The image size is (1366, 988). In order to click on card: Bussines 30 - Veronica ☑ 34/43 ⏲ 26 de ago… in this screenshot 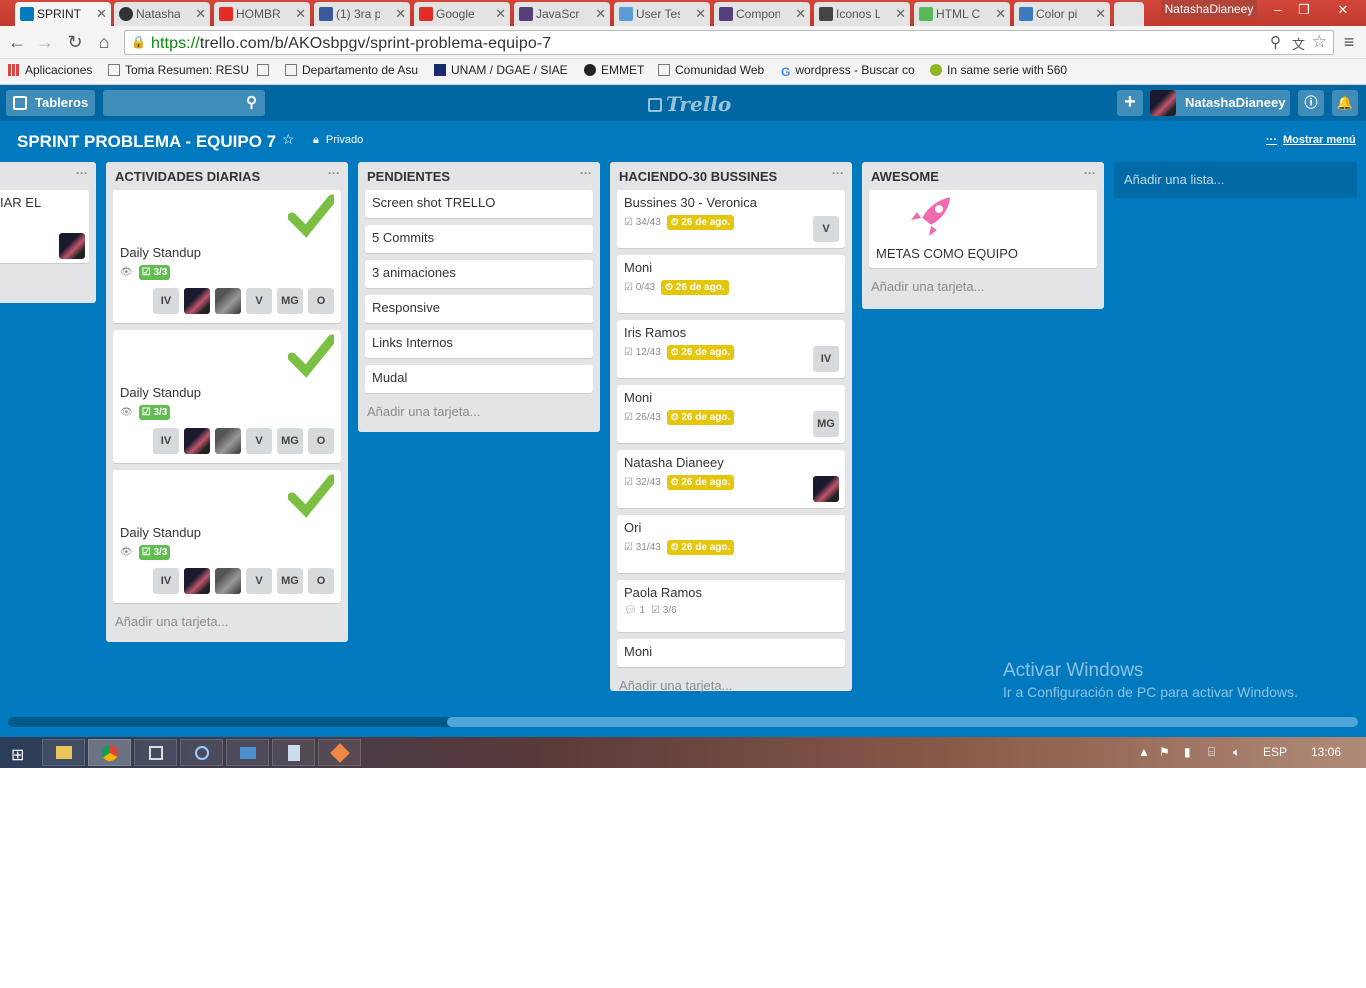, I will do `click(731, 219)`.